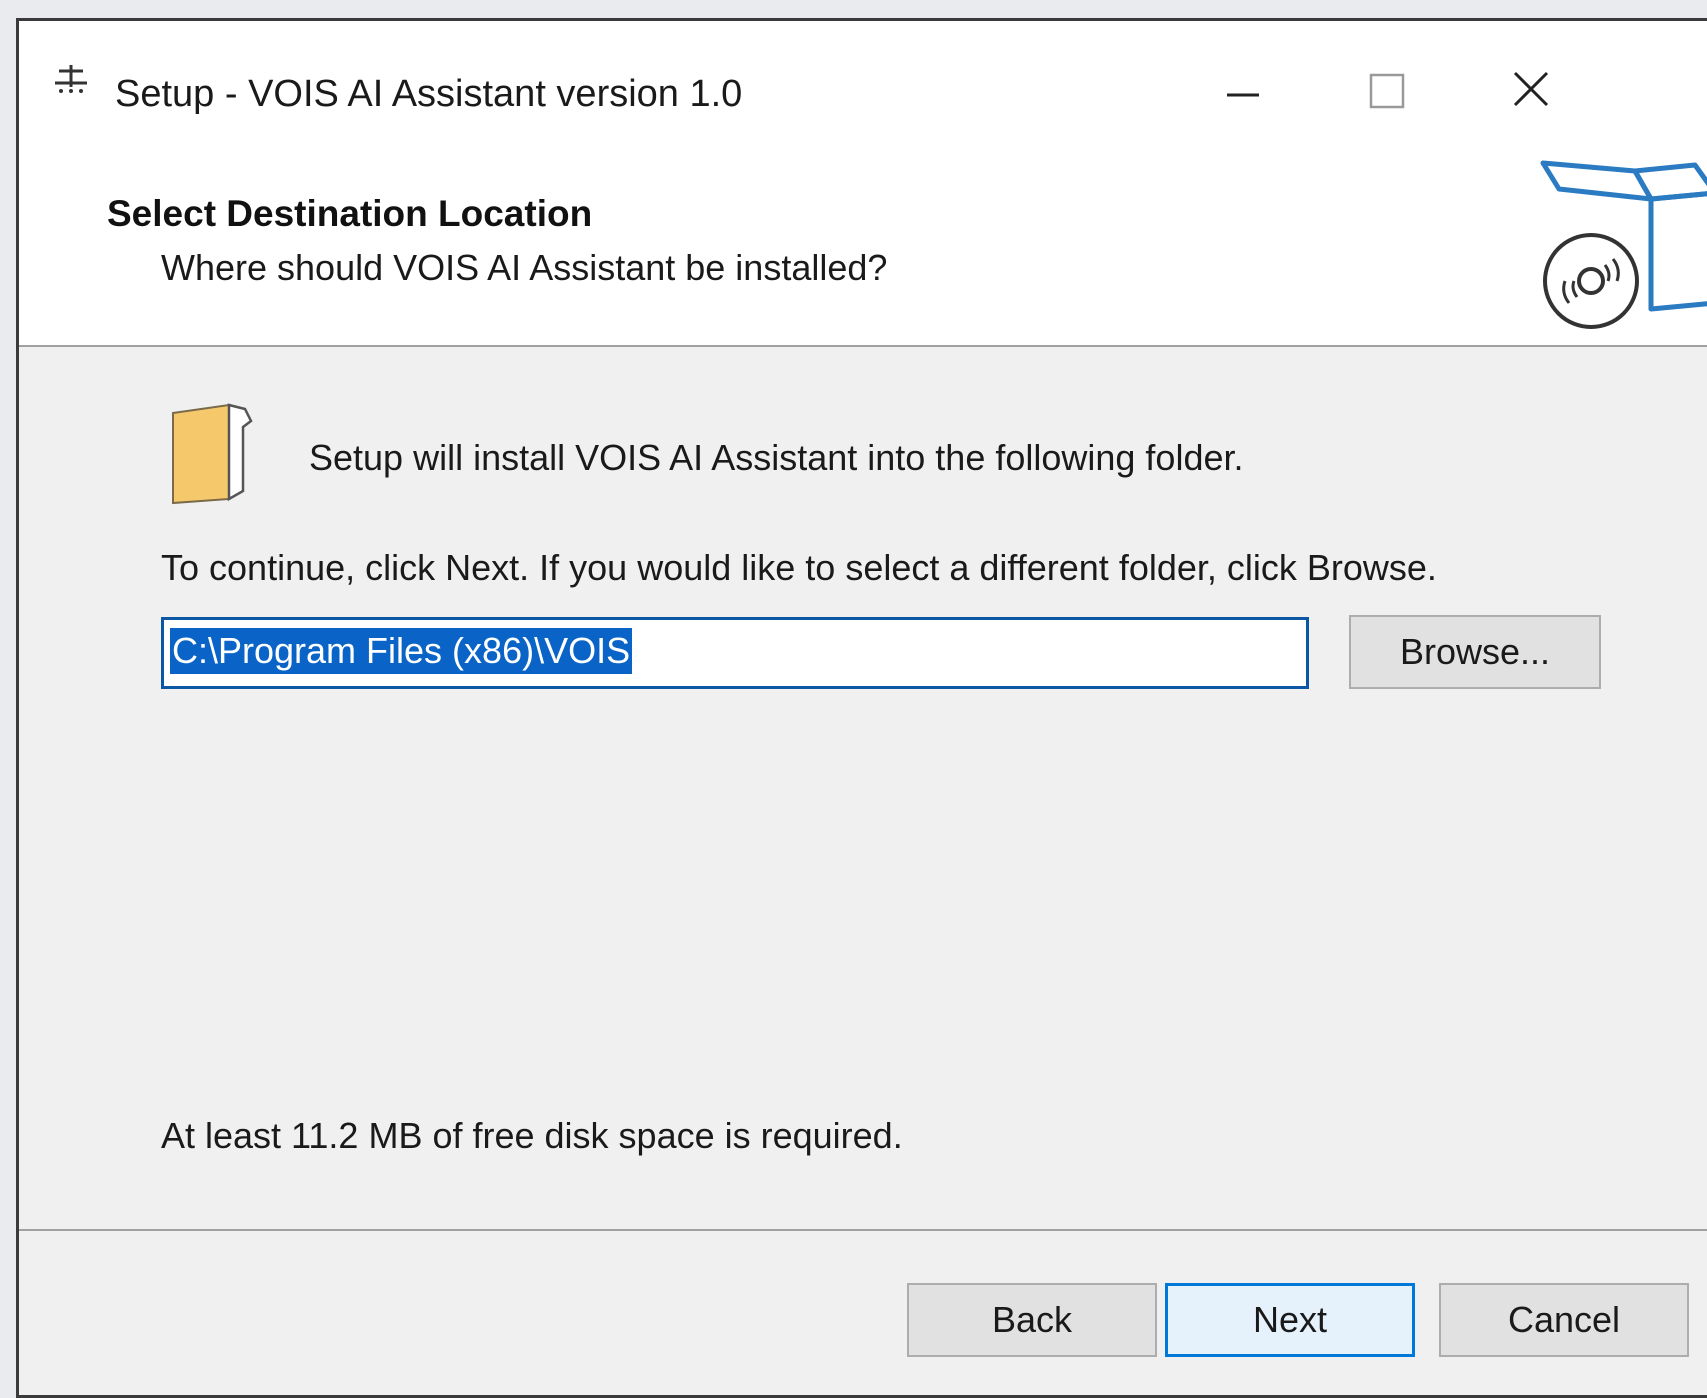 The width and height of the screenshot is (1707, 1398). I want to click on next-button: Next, so click(1290, 1320).